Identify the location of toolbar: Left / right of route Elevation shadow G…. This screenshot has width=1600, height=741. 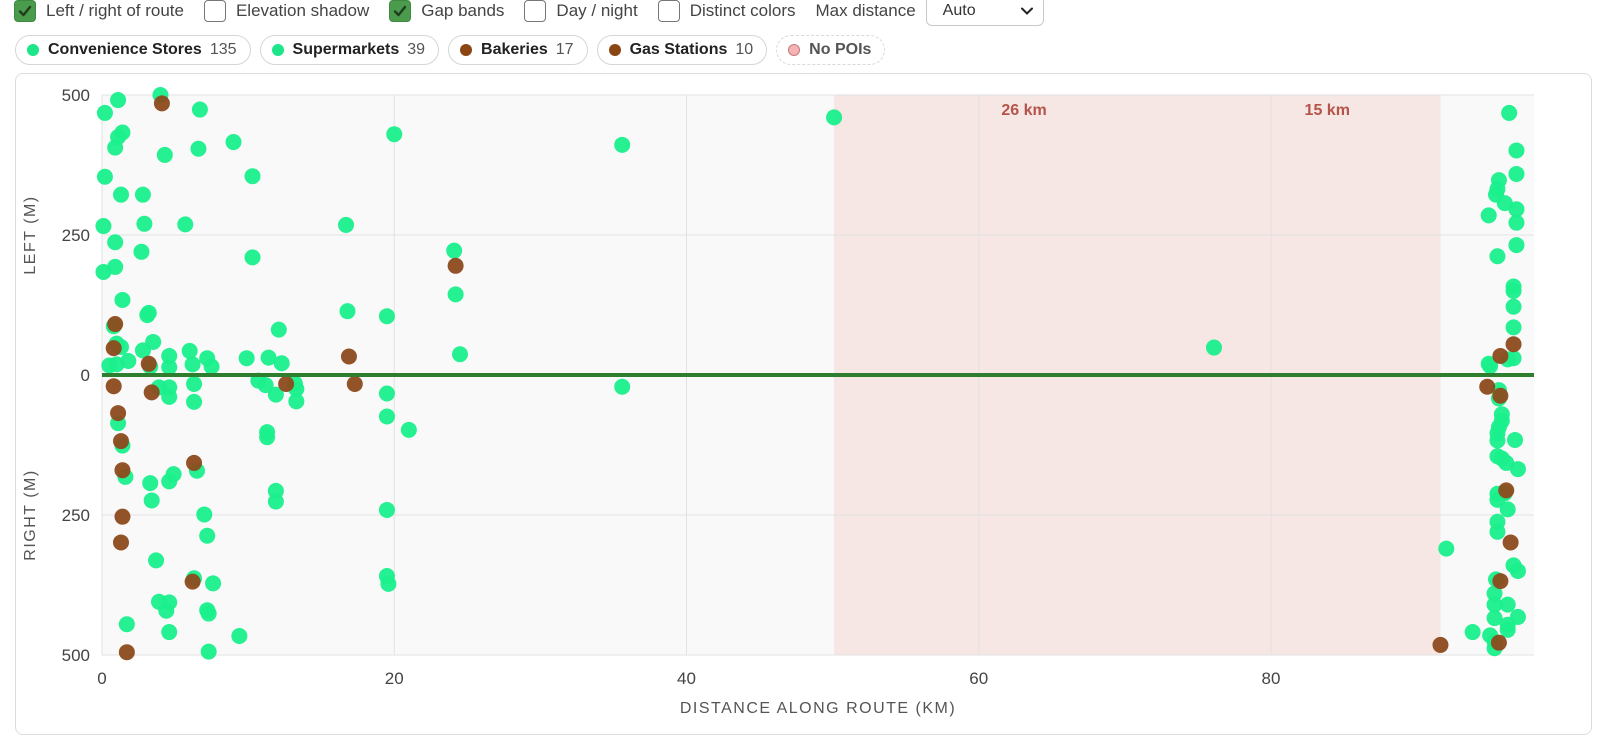
(525, 14).